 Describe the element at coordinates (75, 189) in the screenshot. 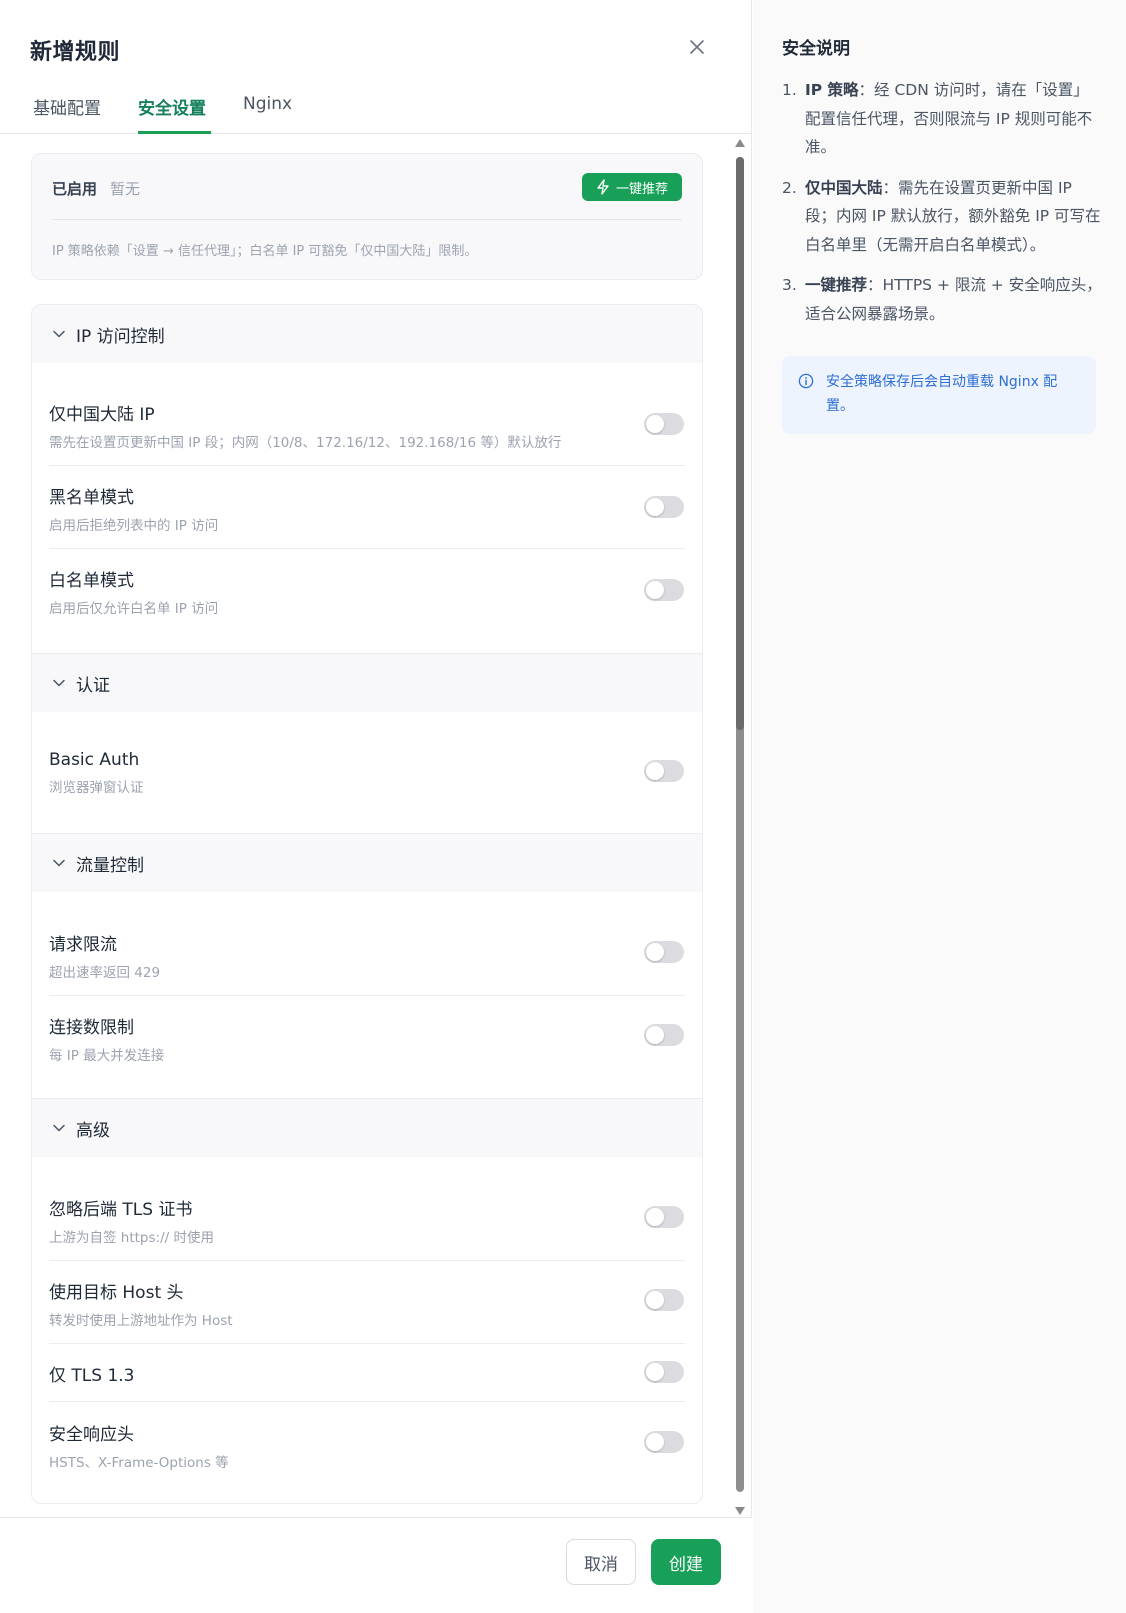

I see `enabled-label: 已启用` at that location.